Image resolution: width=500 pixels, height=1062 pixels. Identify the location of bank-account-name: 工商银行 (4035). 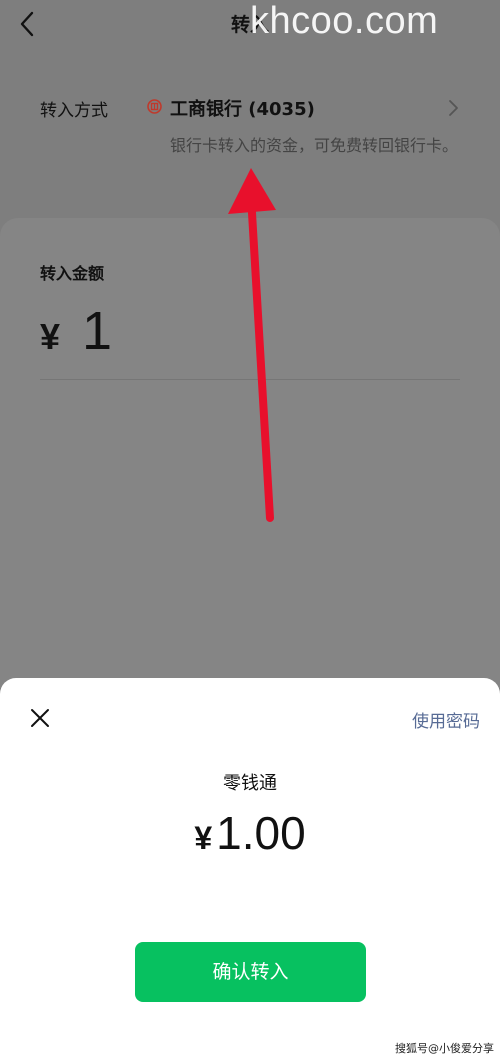
(242, 108).